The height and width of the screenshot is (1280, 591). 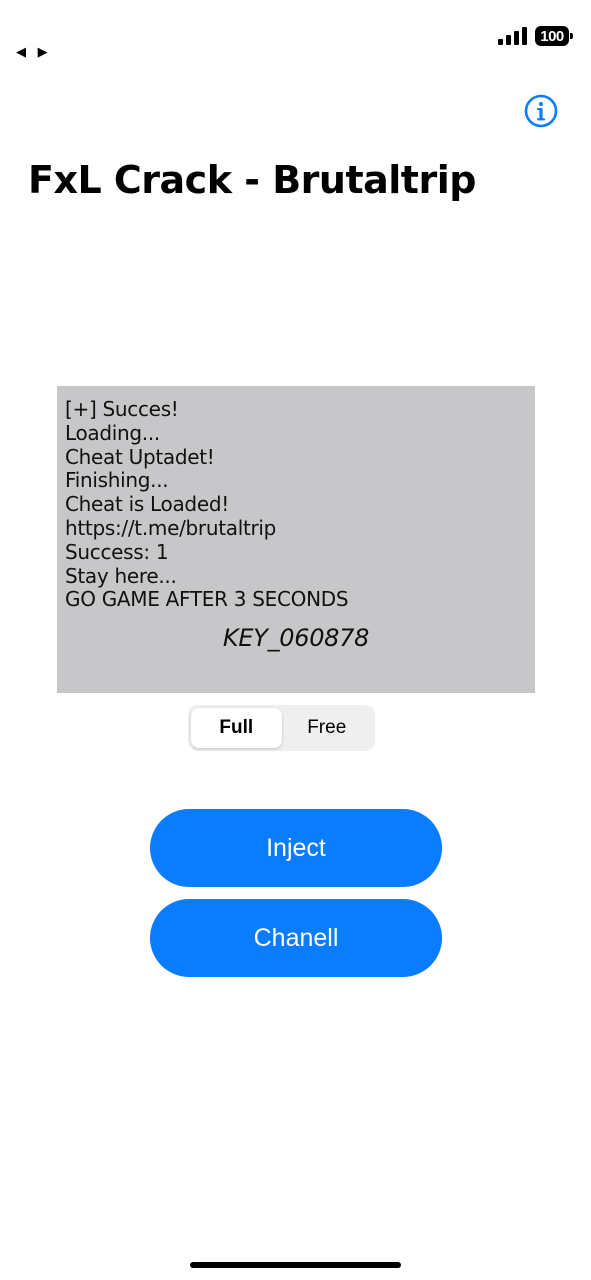 What do you see at coordinates (147, 504) in the screenshot?
I see `log-line: Cheat is Loaded!` at bounding box center [147, 504].